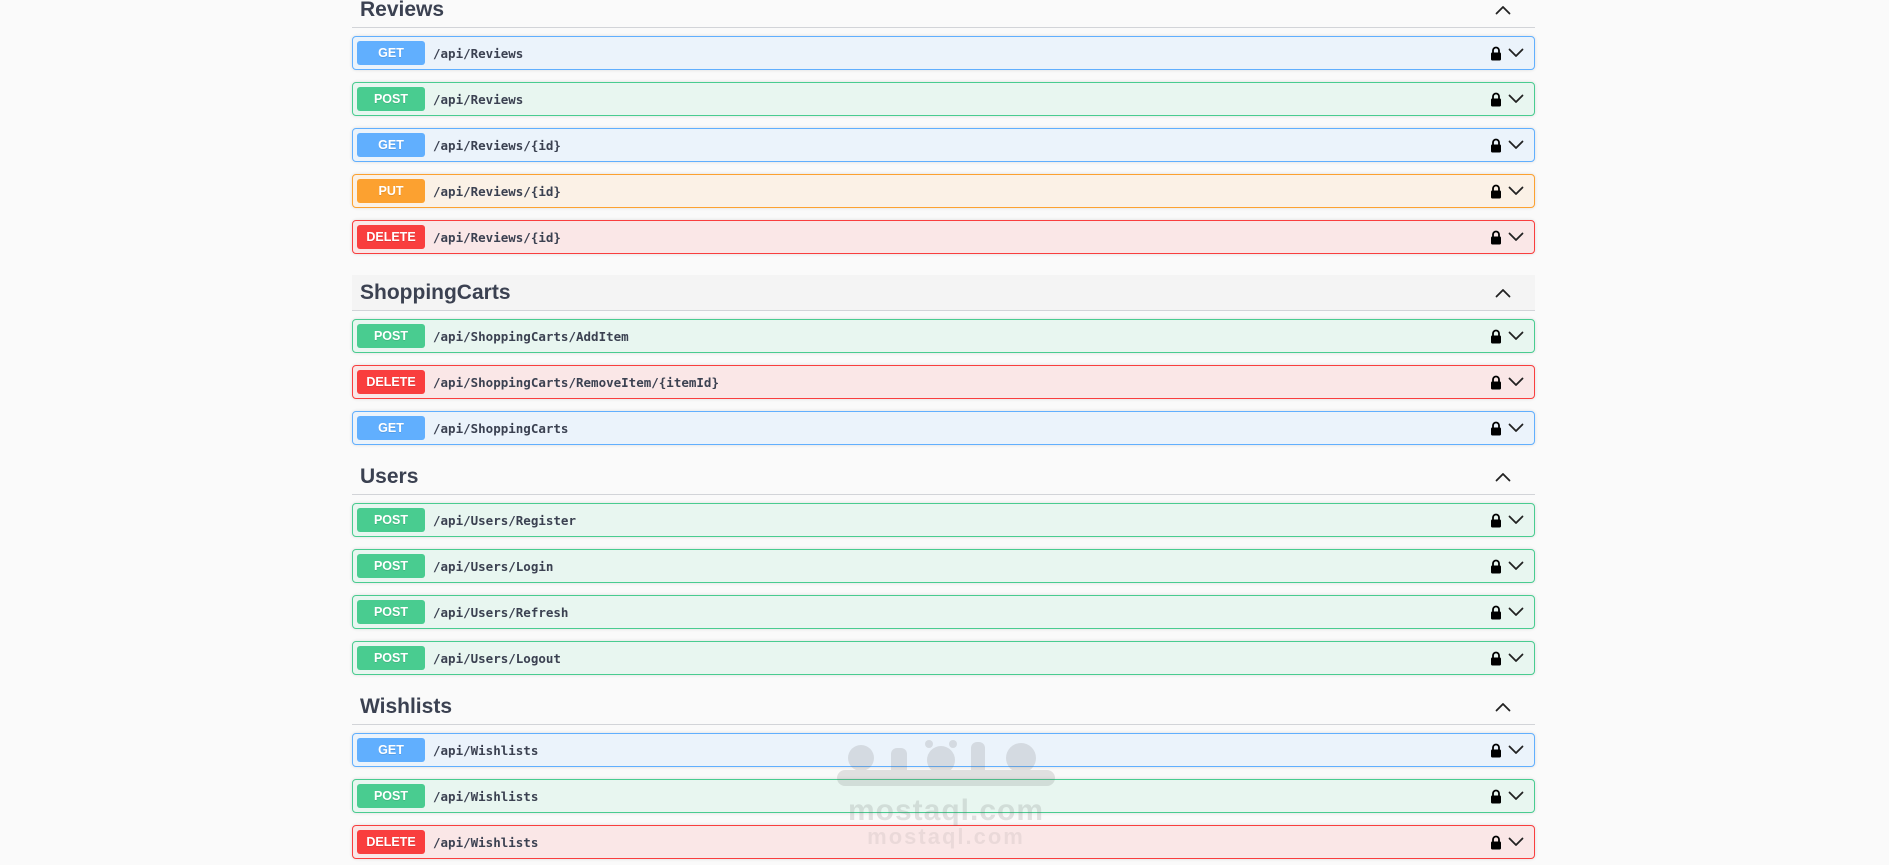  I want to click on operation-post: POST/api/Wishlists, so click(943, 796).